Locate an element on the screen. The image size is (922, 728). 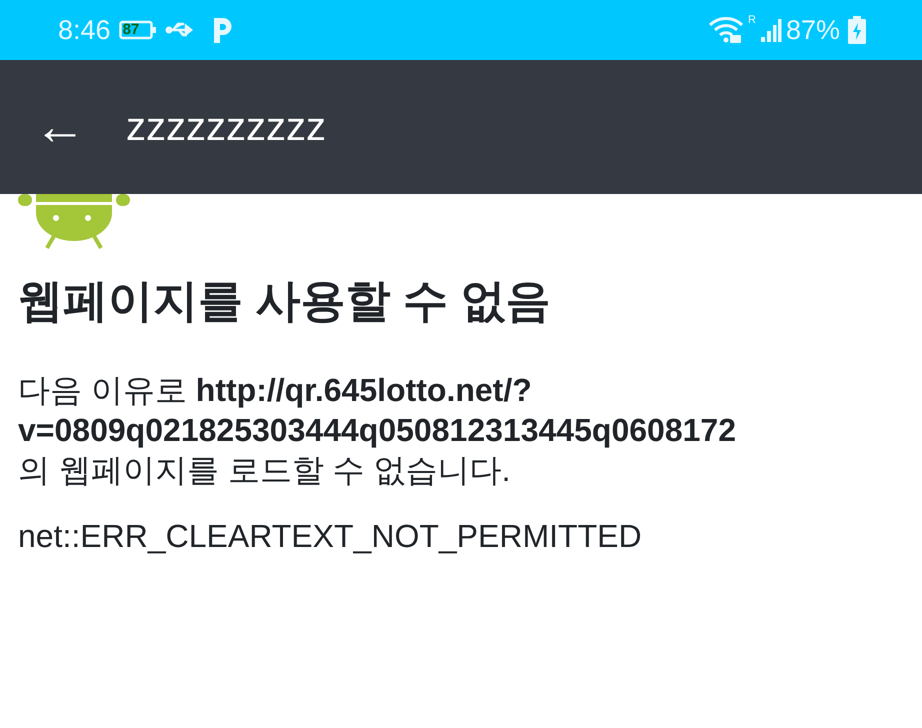
error-code: net::ERR_CLEARTEXT_NOT_PERMITTED is located at coordinates (330, 536).